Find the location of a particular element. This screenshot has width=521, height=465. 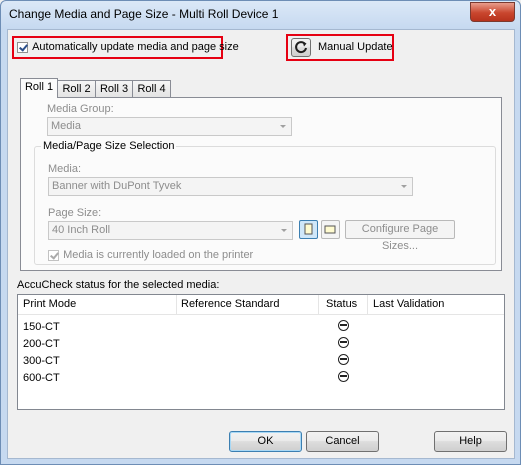

tab-roll-3: Roll 3 is located at coordinates (114, 88).